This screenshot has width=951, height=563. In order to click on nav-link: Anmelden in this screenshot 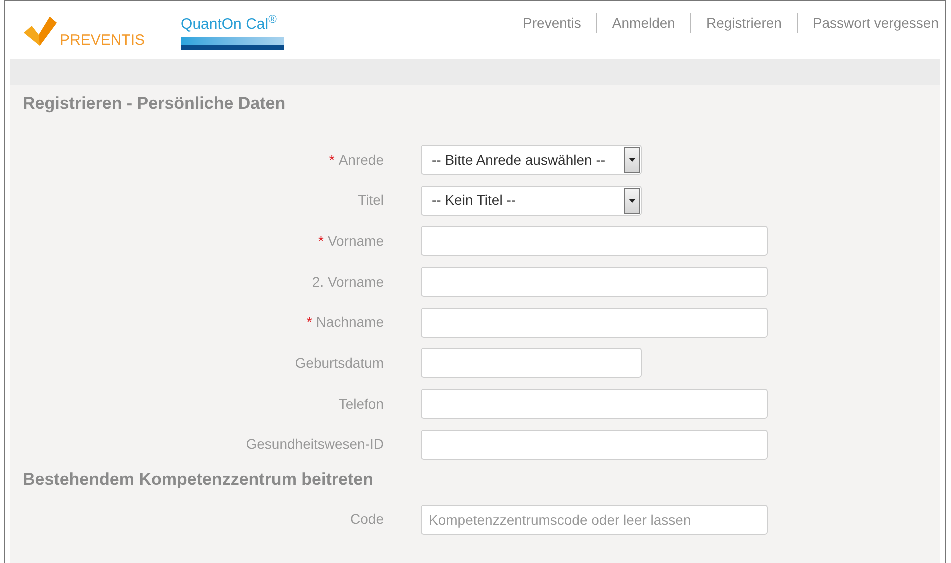, I will do `click(644, 23)`.